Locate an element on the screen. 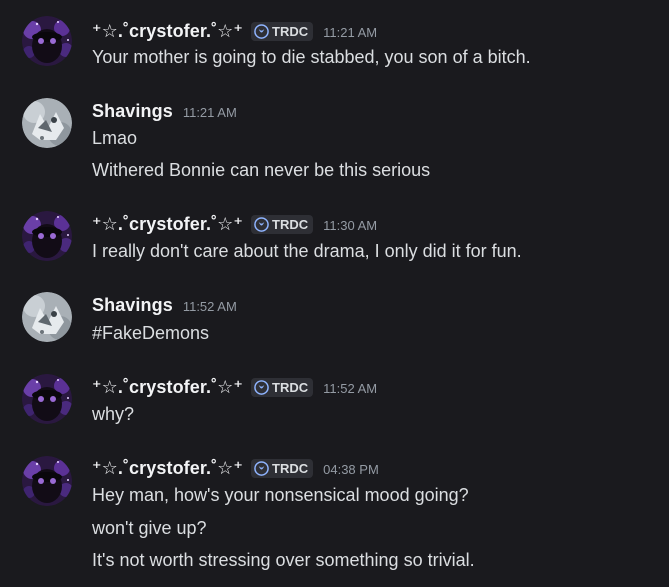  message-header: Shavings 11:21 AM is located at coordinates (164, 111).